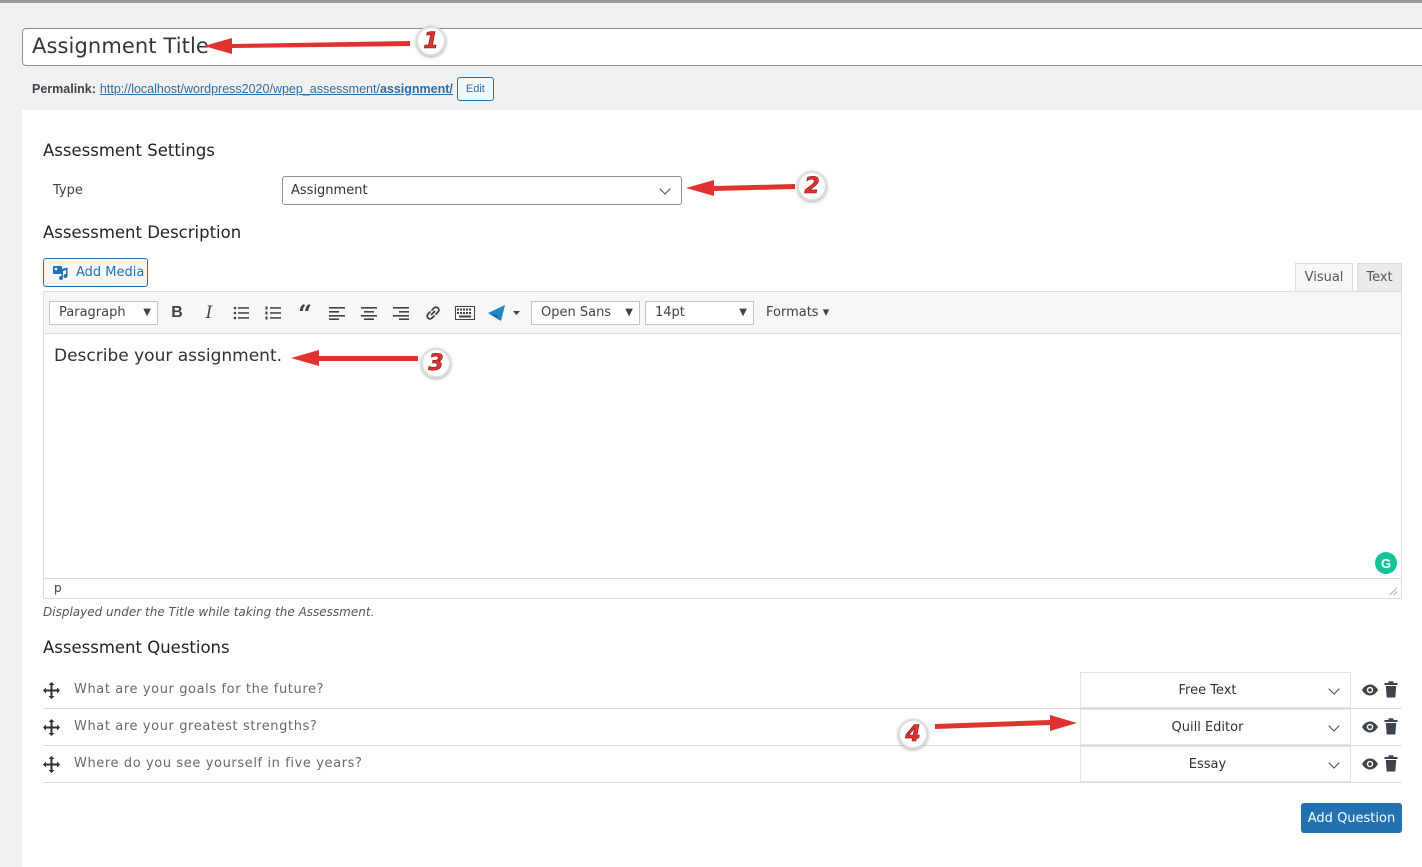 The width and height of the screenshot is (1422, 867). I want to click on annotation-marker-4: 4, so click(913, 734).